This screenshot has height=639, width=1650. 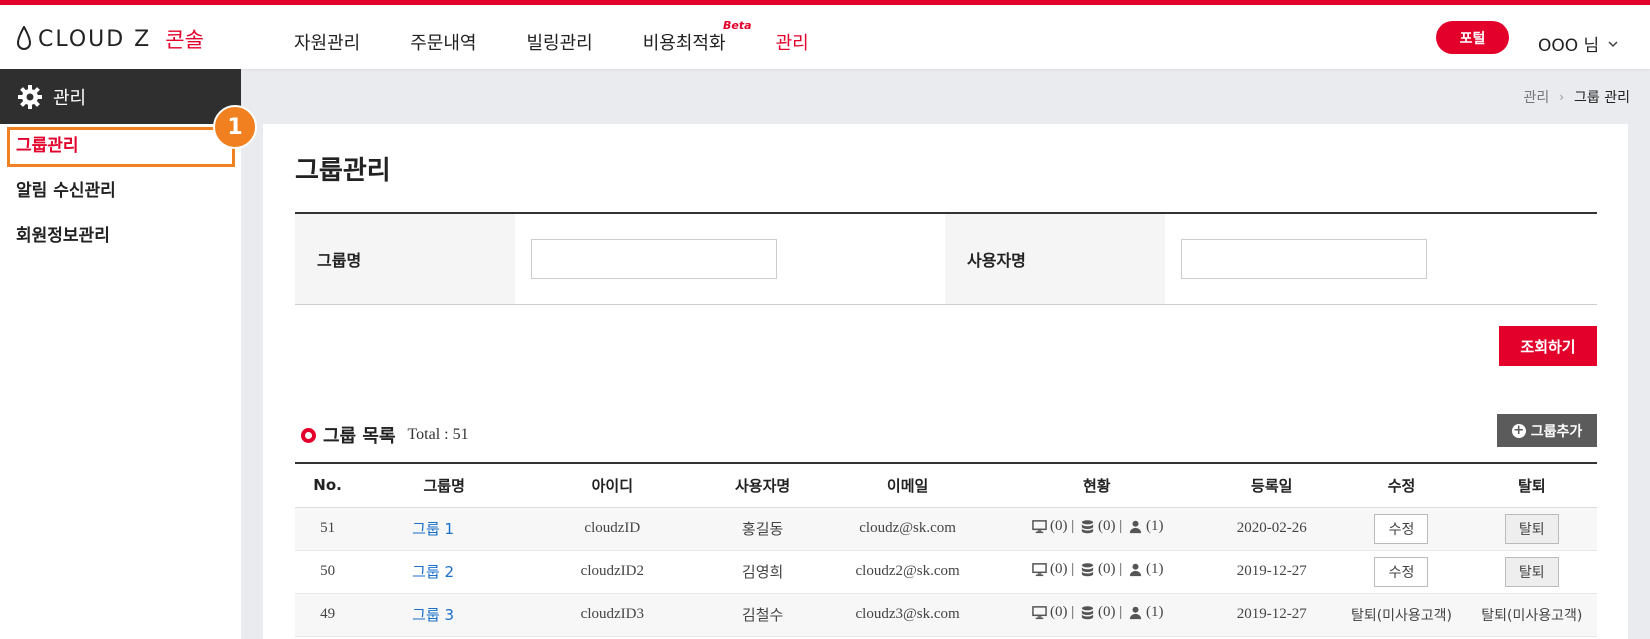 What do you see at coordinates (444, 572) in the screenshot?
I see `group-name-link: 그룹 2` at bounding box center [444, 572].